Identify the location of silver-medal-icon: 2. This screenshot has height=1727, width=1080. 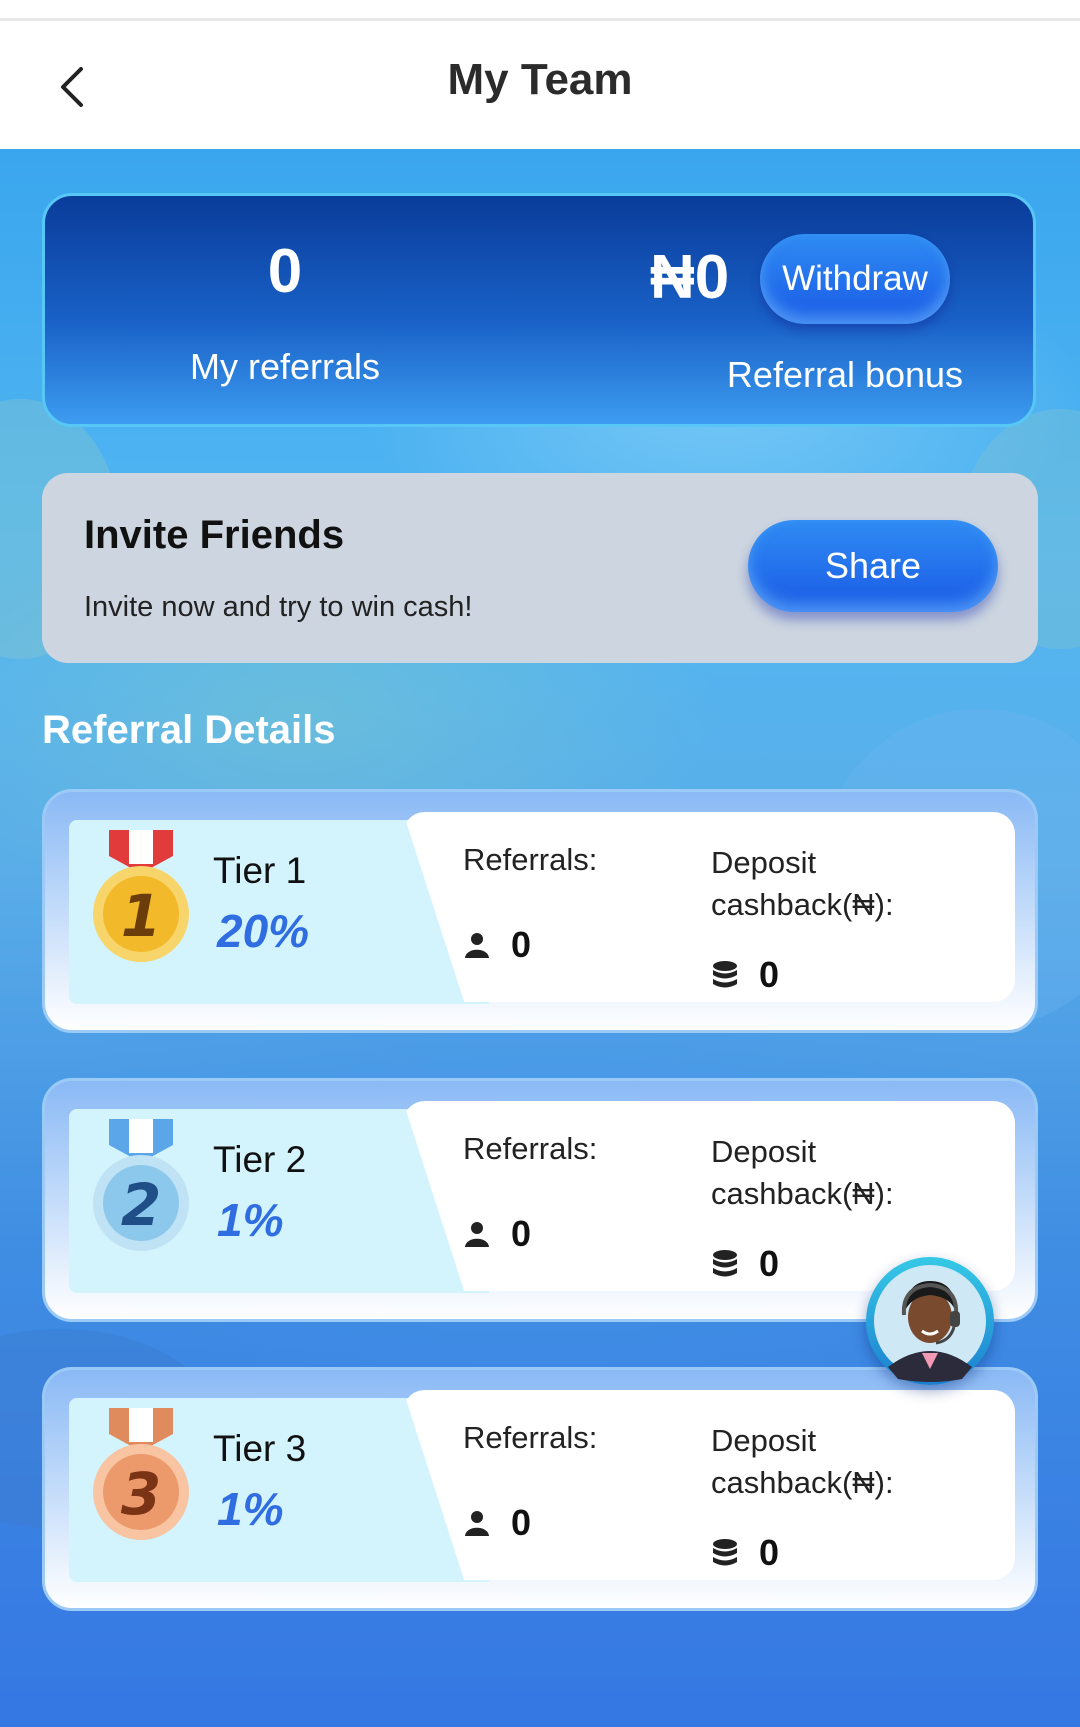
(141, 1185).